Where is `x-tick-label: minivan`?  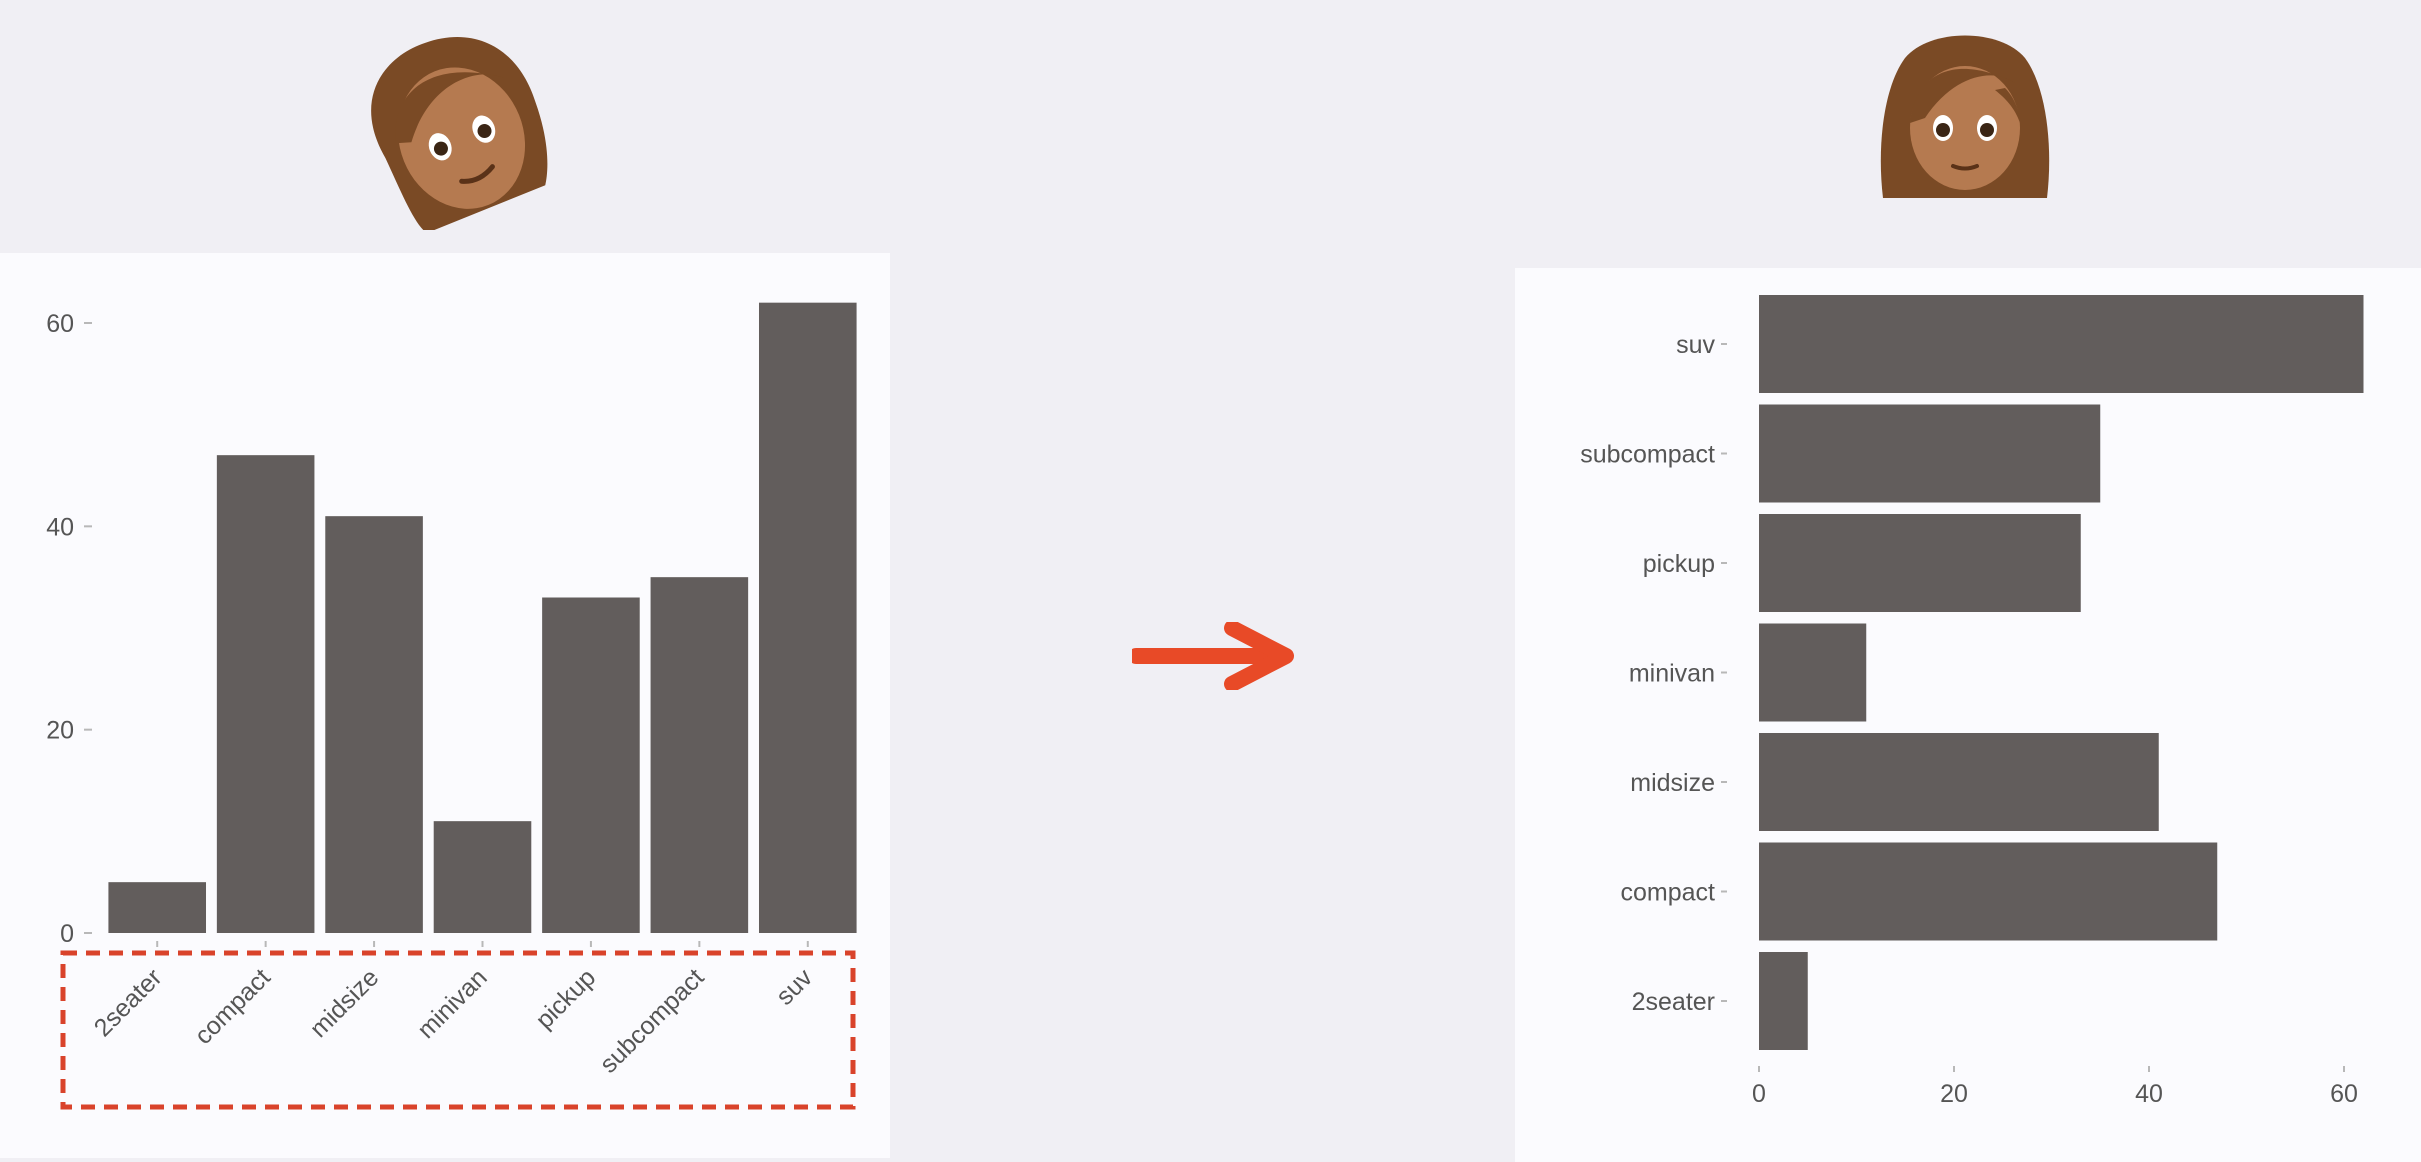
x-tick-label: minivan is located at coordinates (452, 1003).